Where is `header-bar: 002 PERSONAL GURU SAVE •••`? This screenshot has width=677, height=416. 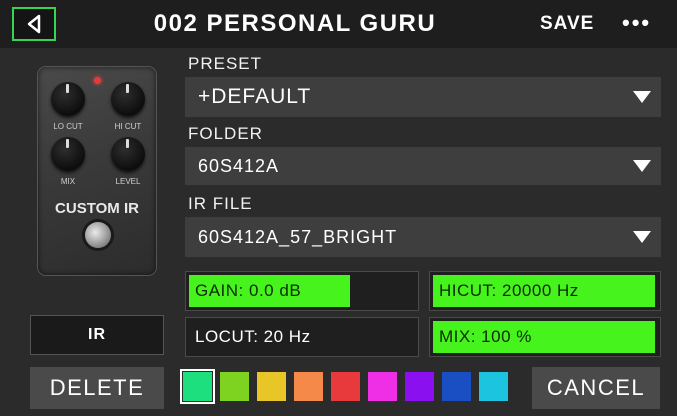
header-bar: 002 PERSONAL GURU SAVE ••• is located at coordinates (338, 24).